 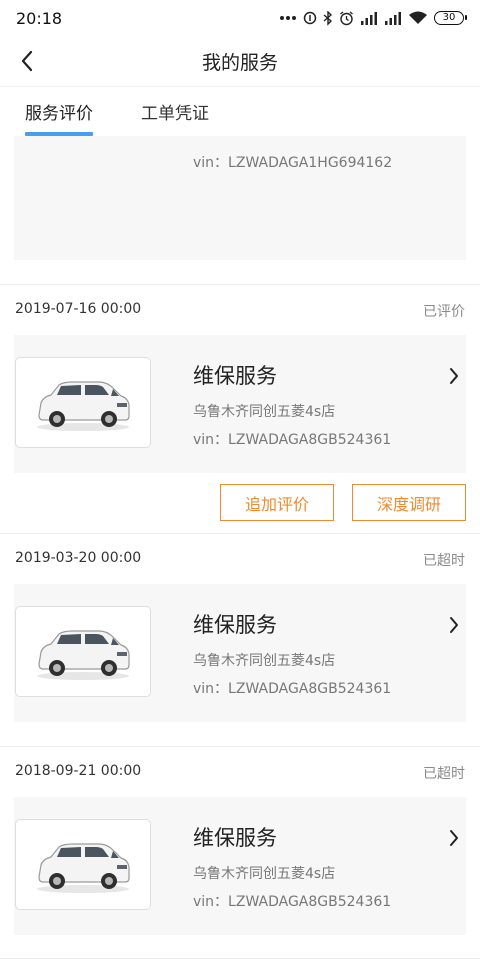 What do you see at coordinates (78, 309) in the screenshot?
I see `order-date: 2019-07-16 00:00` at bounding box center [78, 309].